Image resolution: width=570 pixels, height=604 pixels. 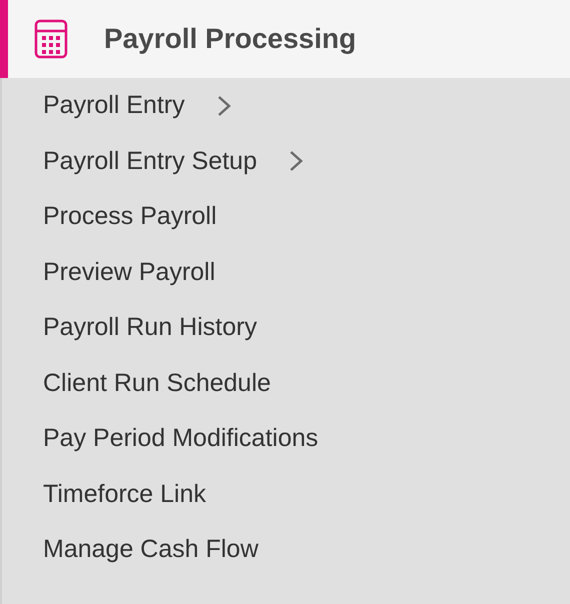 I want to click on menu-item: Manage Cash Flow, so click(x=150, y=549).